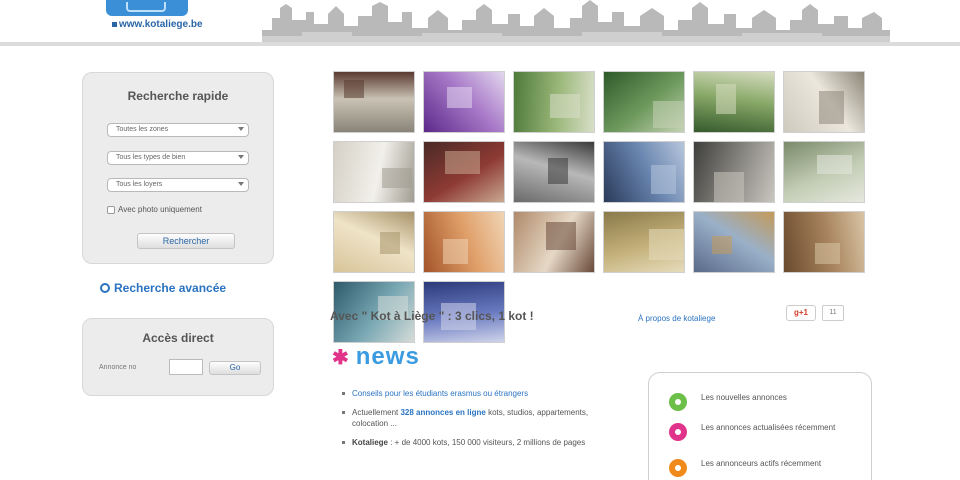 This screenshot has height=480, width=960. Describe the element at coordinates (824, 102) in the screenshot. I see `photo-white-room` at that location.